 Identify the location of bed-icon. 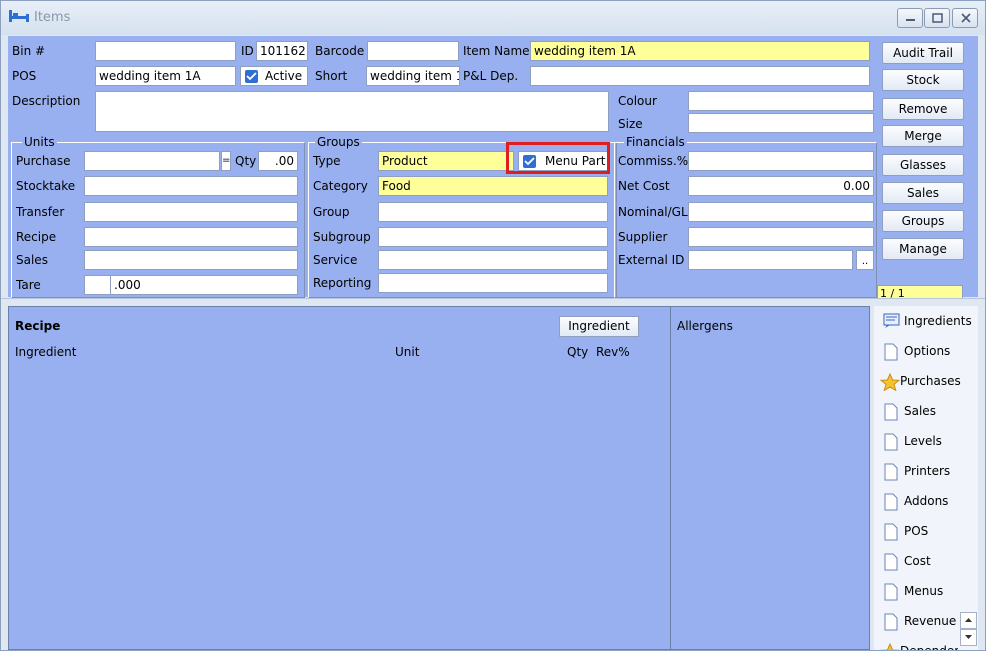
(19, 16).